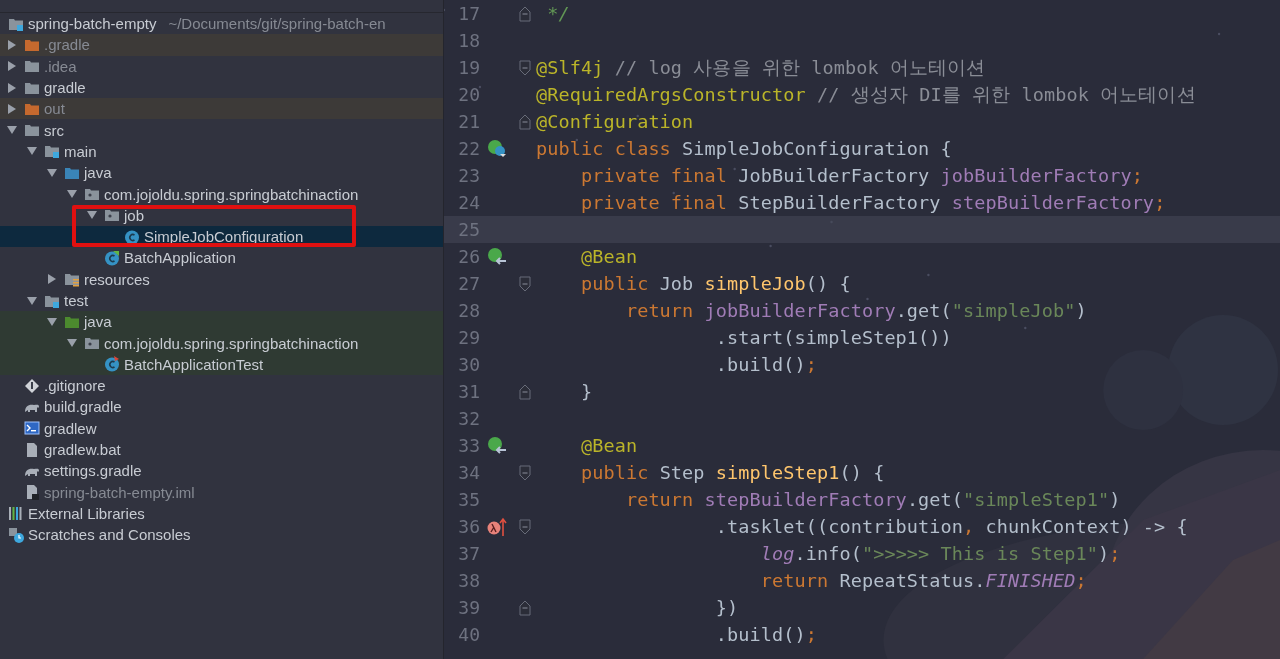 Image resolution: width=1280 pixels, height=659 pixels. Describe the element at coordinates (923, 580) in the screenshot. I see `code-line: return RepeatStatus.FINISHED;` at that location.